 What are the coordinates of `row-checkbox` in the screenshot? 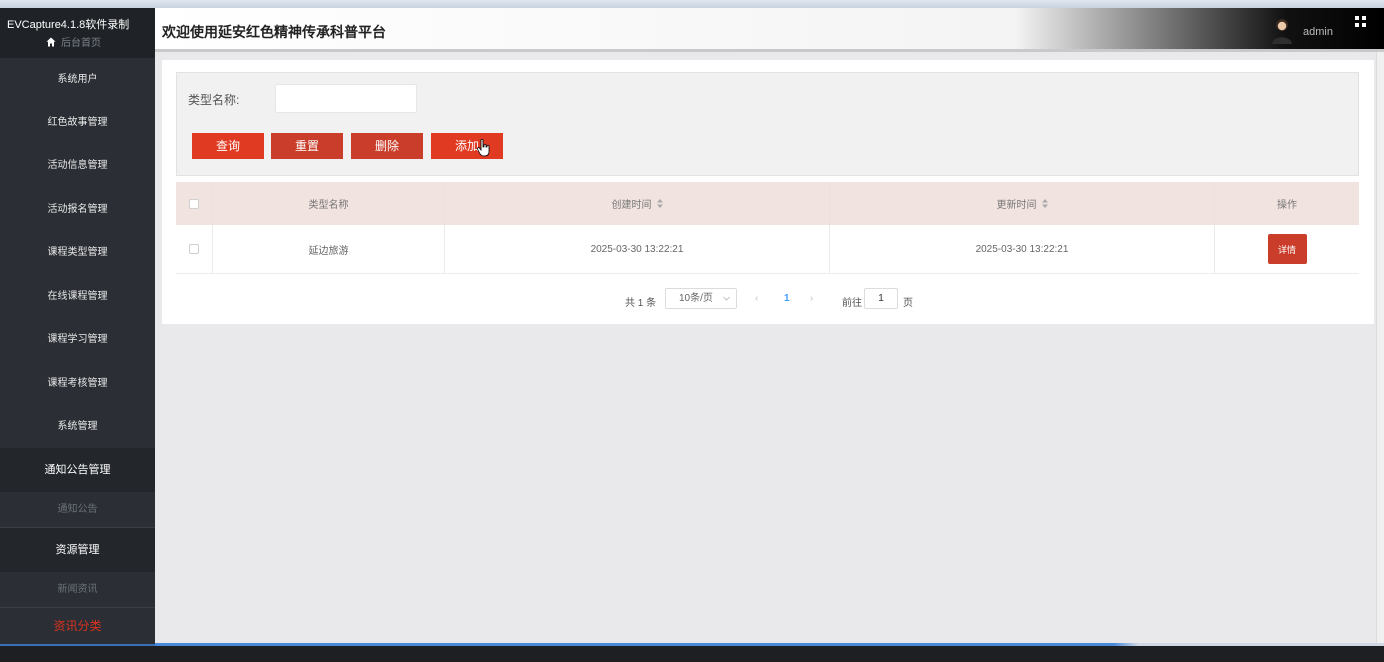 It's located at (194, 249).